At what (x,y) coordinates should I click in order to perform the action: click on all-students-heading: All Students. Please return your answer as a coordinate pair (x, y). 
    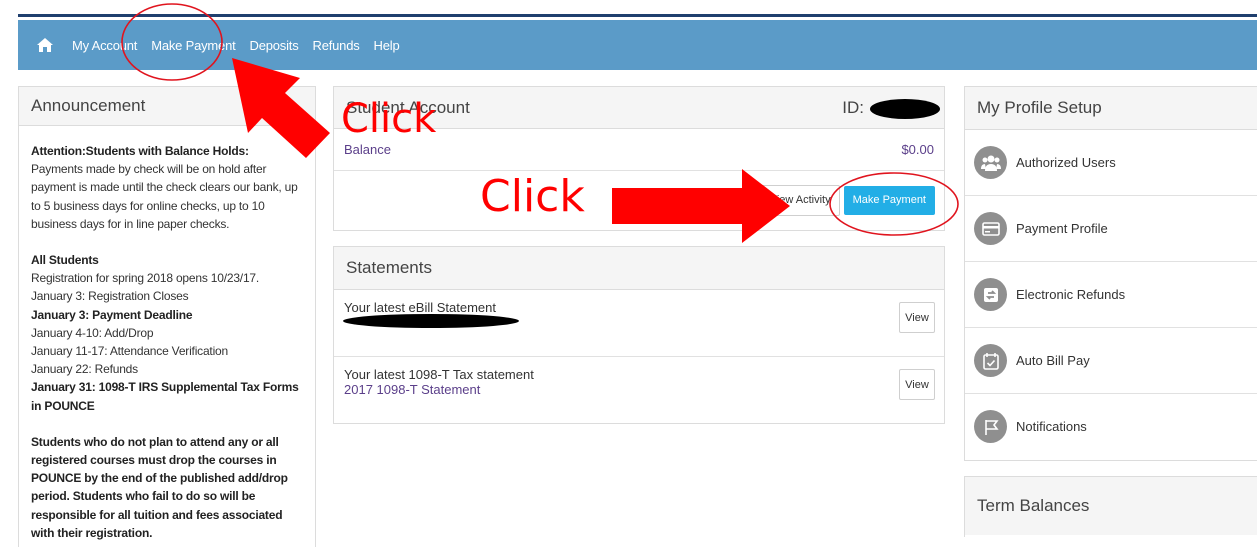
    Looking at the image, I should click on (65, 260).